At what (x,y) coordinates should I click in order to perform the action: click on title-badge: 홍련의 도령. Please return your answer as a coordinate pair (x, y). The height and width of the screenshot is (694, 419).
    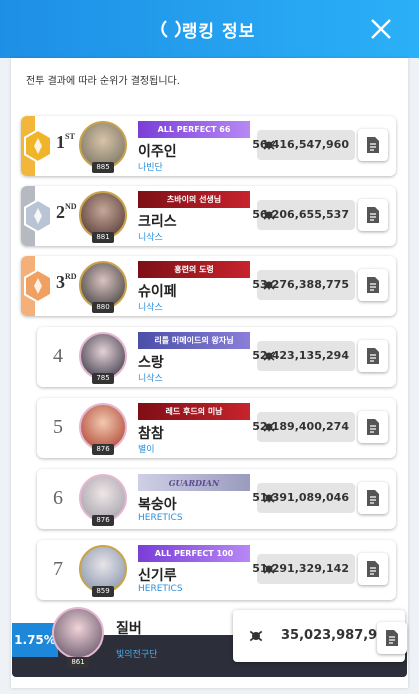
    Looking at the image, I should click on (194, 269).